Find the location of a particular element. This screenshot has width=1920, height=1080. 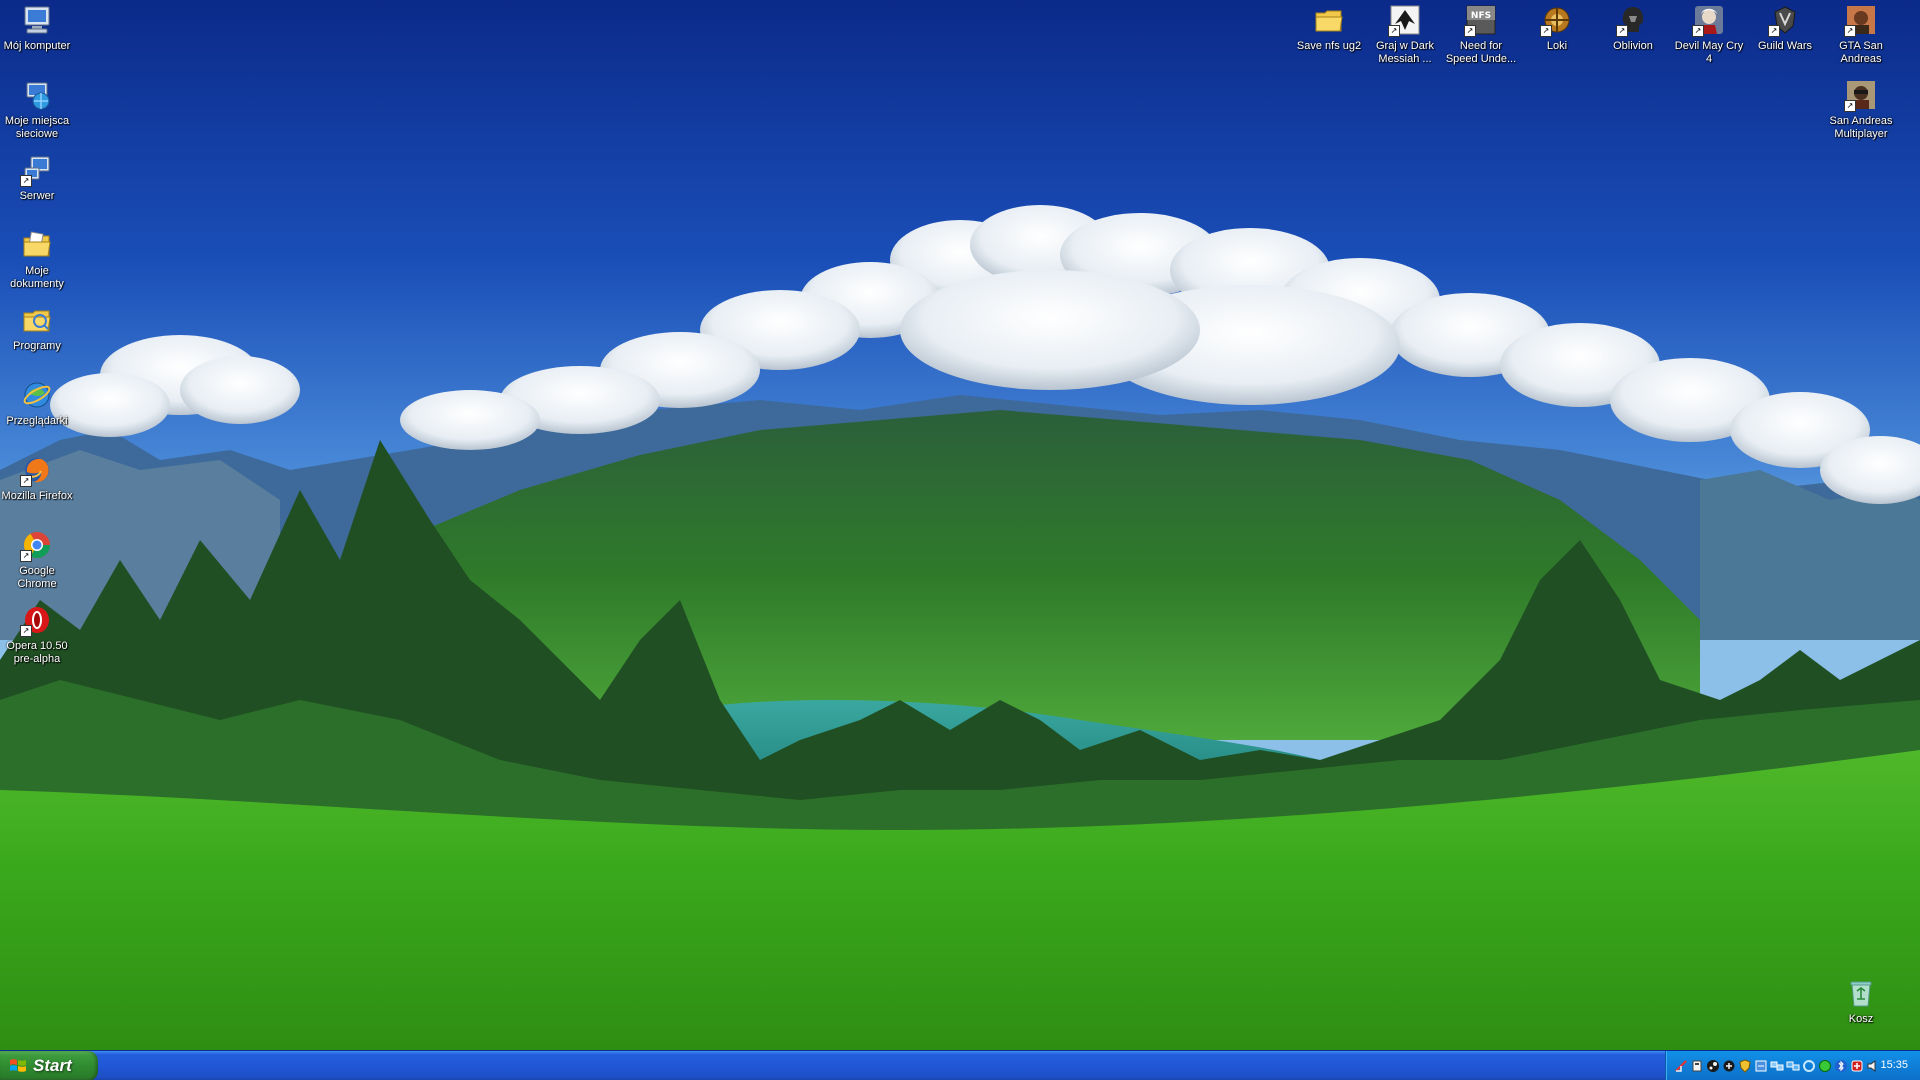

icon-label: Opera 10.50 pre-alpha is located at coordinates (37, 652).